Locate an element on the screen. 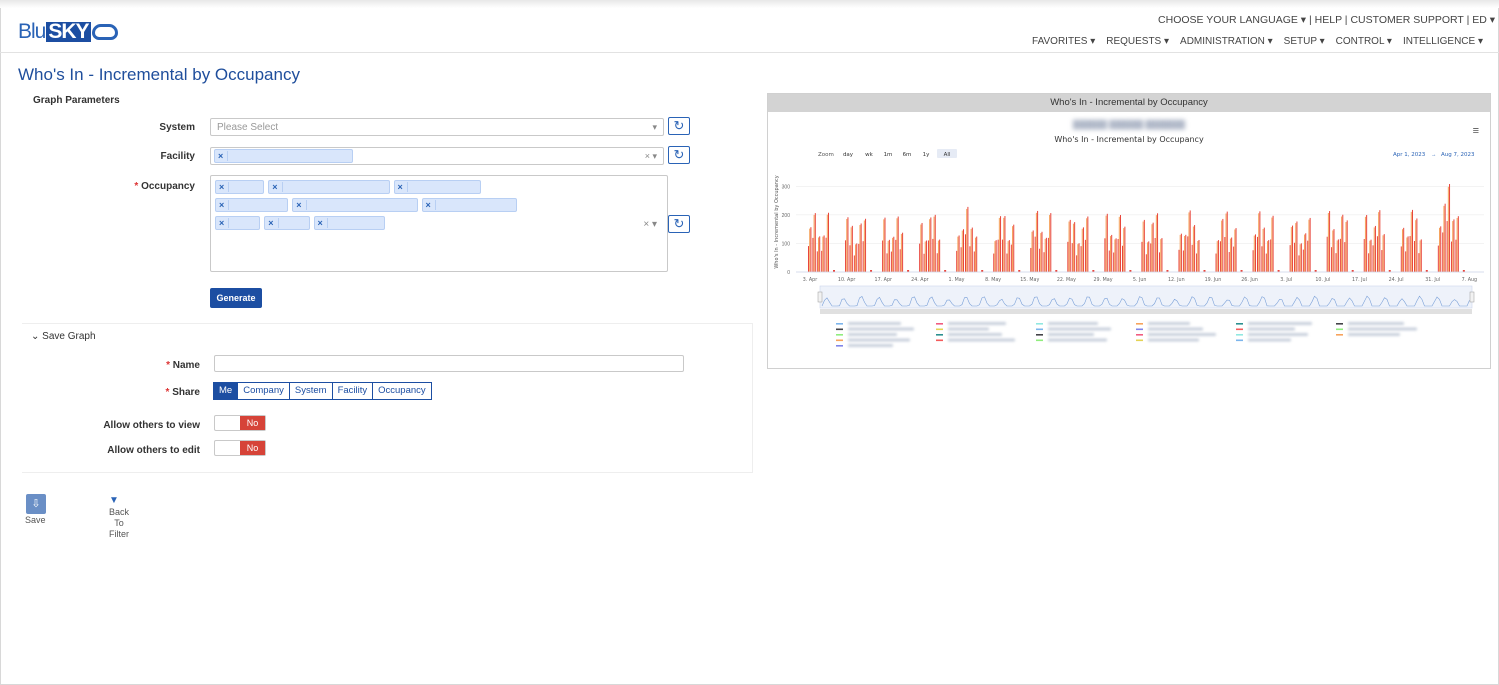 Image resolution: width=1499 pixels, height=685 pixels. help-link: HELP is located at coordinates (1328, 20).